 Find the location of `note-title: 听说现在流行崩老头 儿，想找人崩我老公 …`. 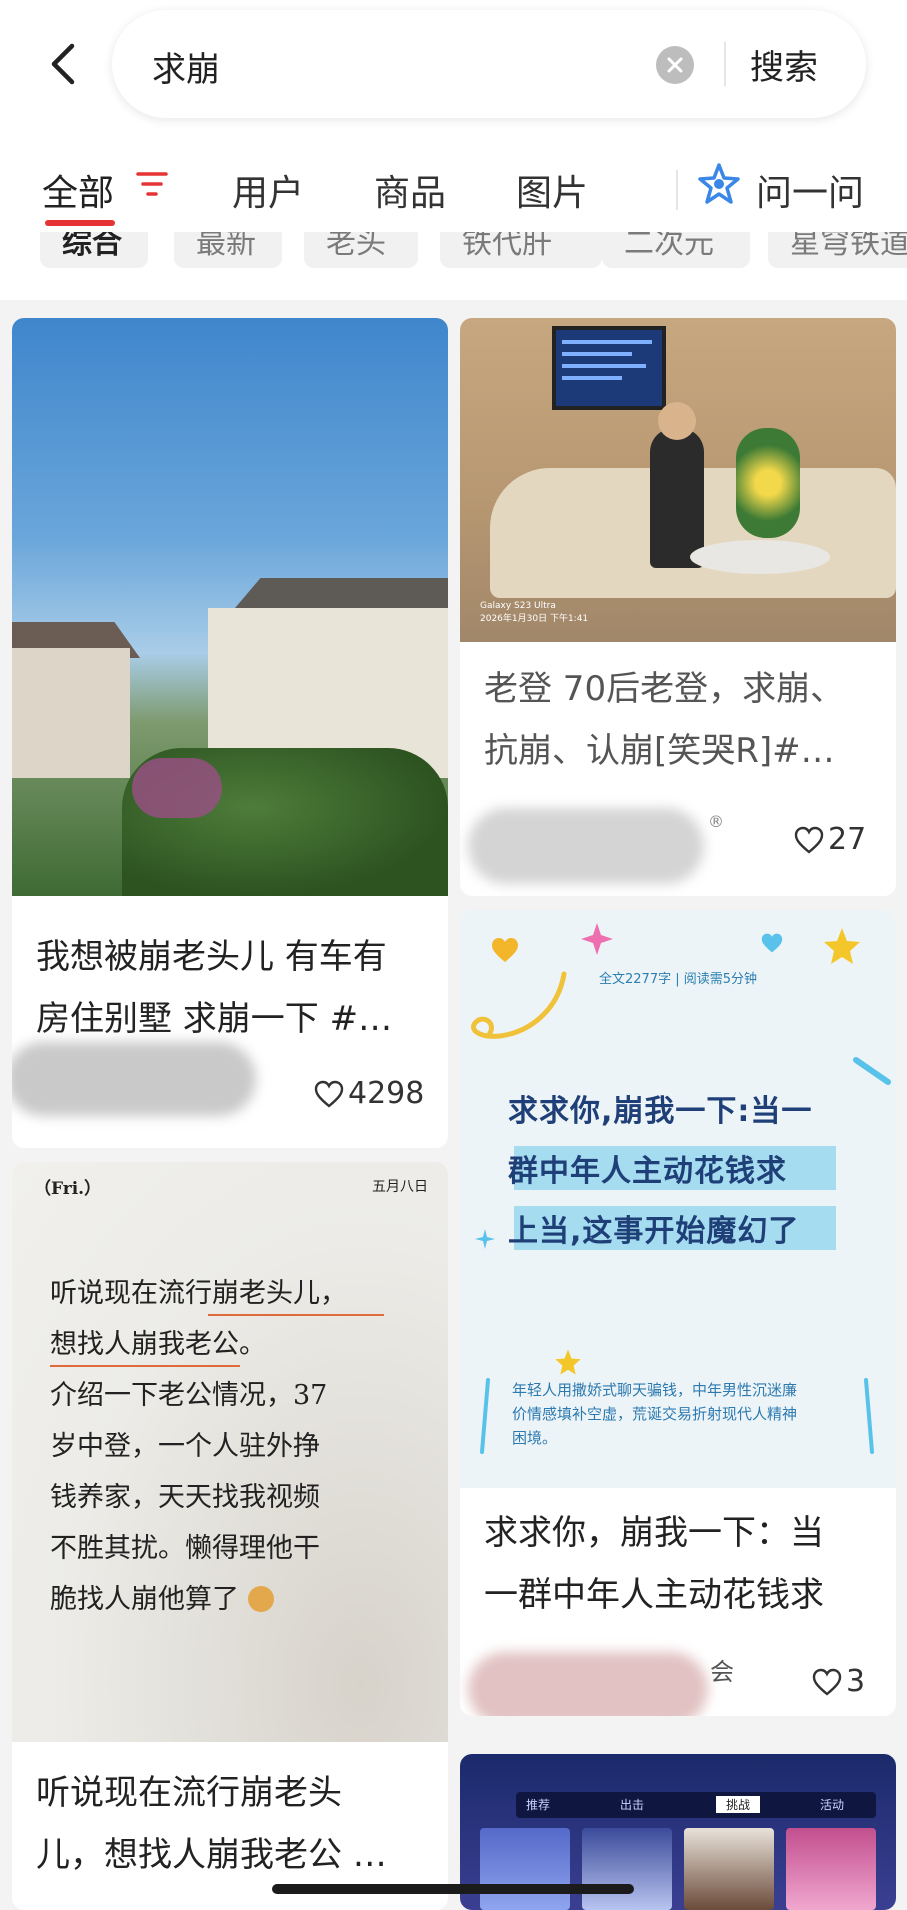

note-title: 听说现在流行崩老头 儿，想找人崩我老公 … is located at coordinates (211, 1824).